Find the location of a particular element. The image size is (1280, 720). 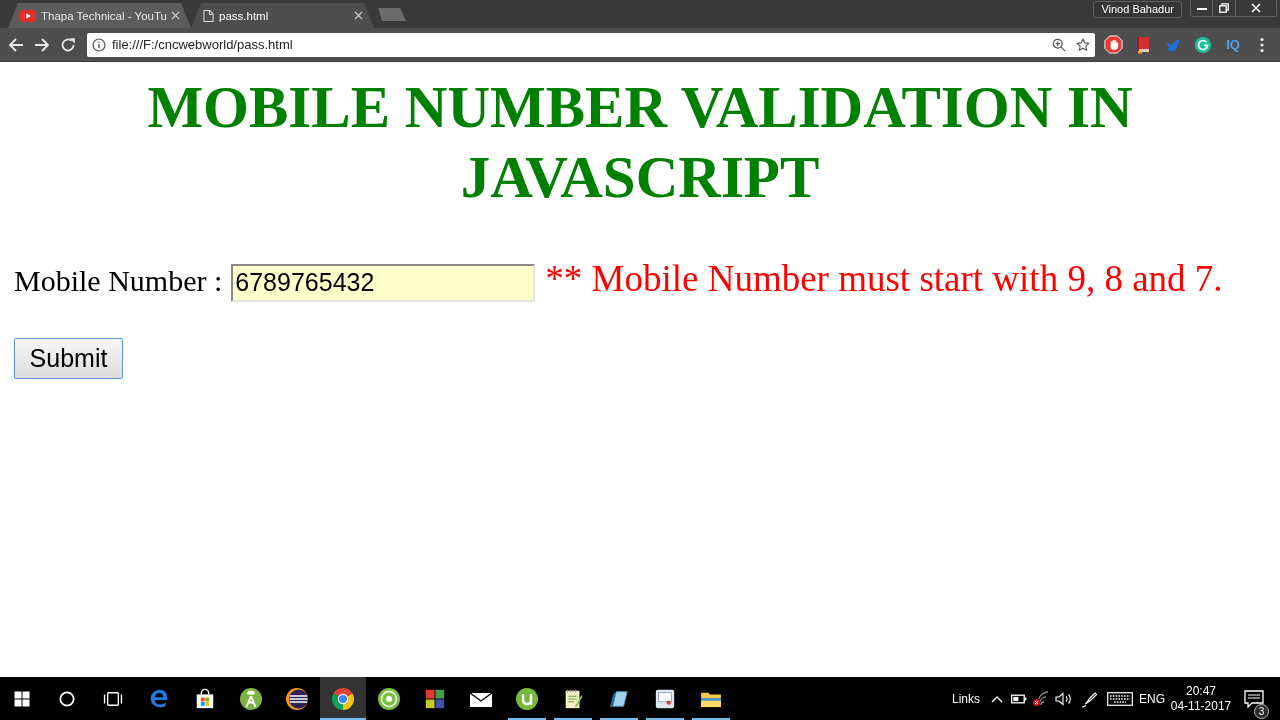

target-icon is located at coordinates (389, 698).